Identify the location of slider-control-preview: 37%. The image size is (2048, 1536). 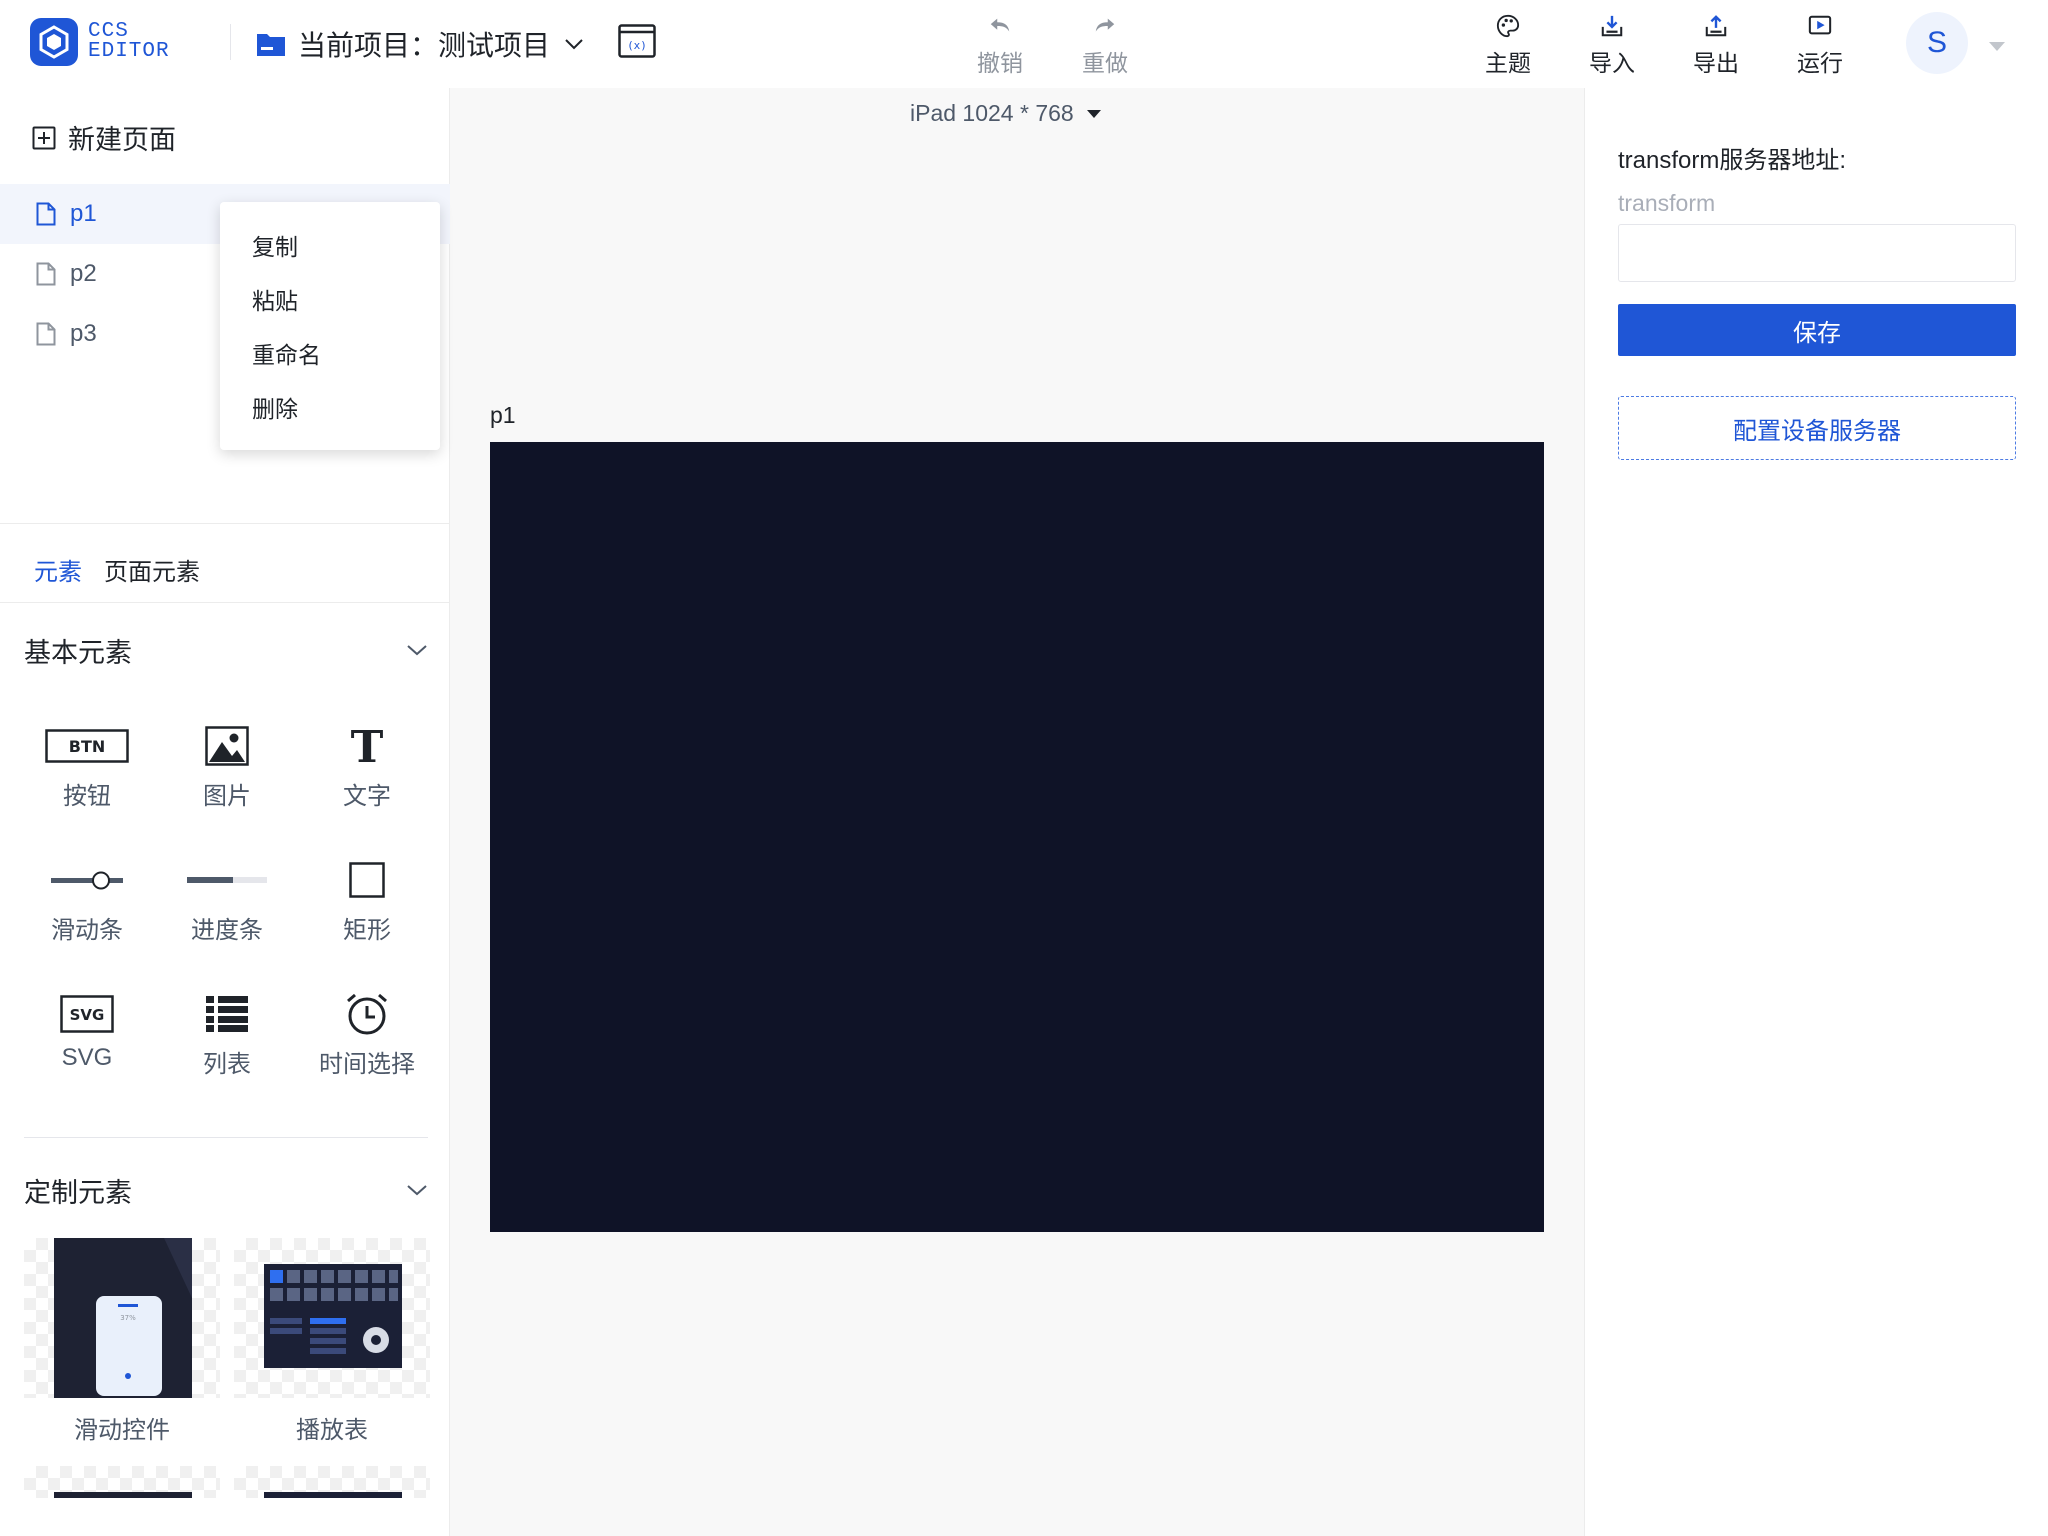
(123, 1318).